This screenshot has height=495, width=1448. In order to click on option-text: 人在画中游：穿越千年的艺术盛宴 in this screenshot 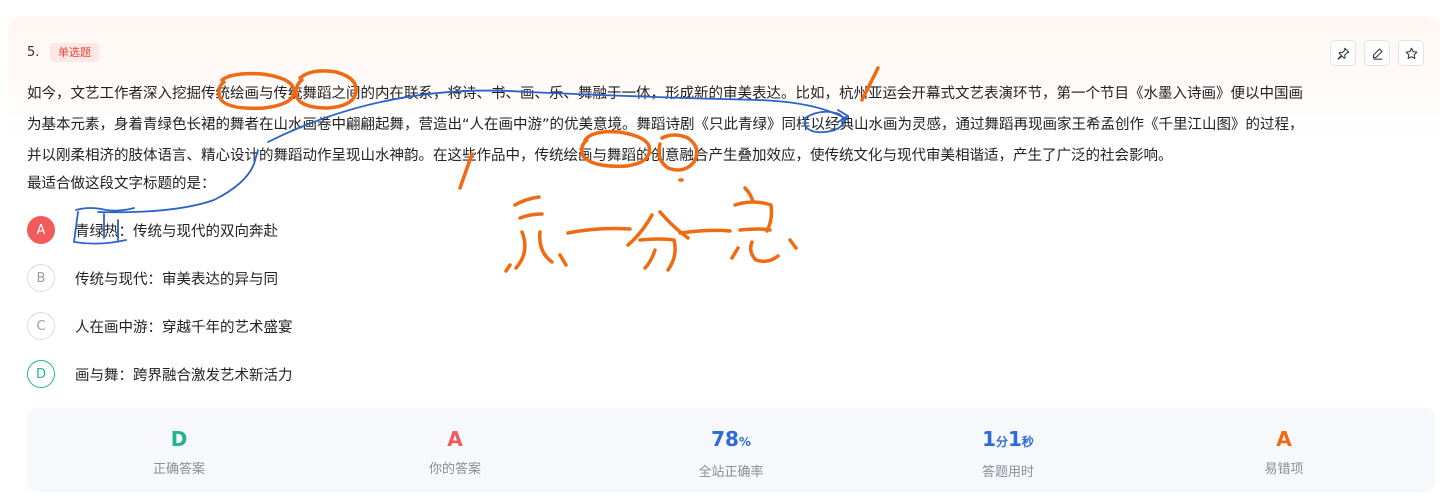, I will do `click(184, 327)`.